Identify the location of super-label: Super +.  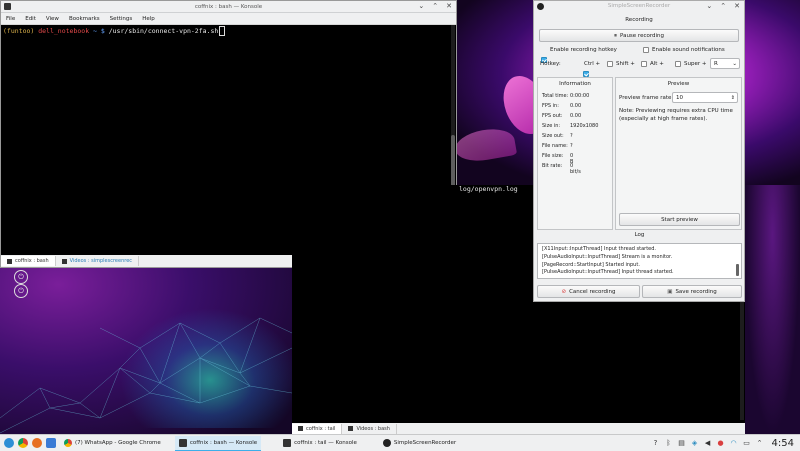
(695, 64).